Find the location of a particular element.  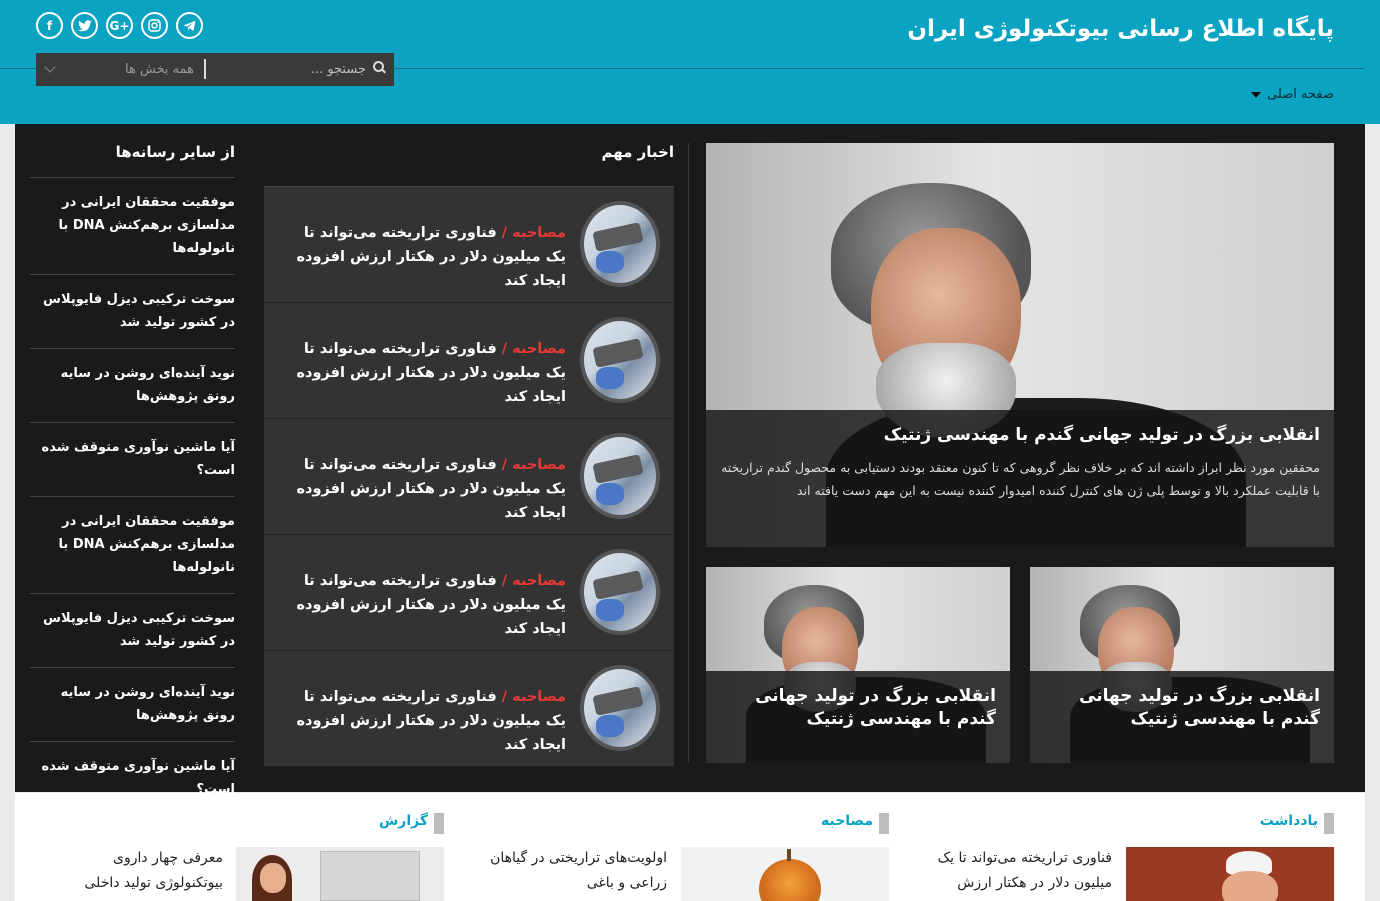

instagram-icon is located at coordinates (154, 25).